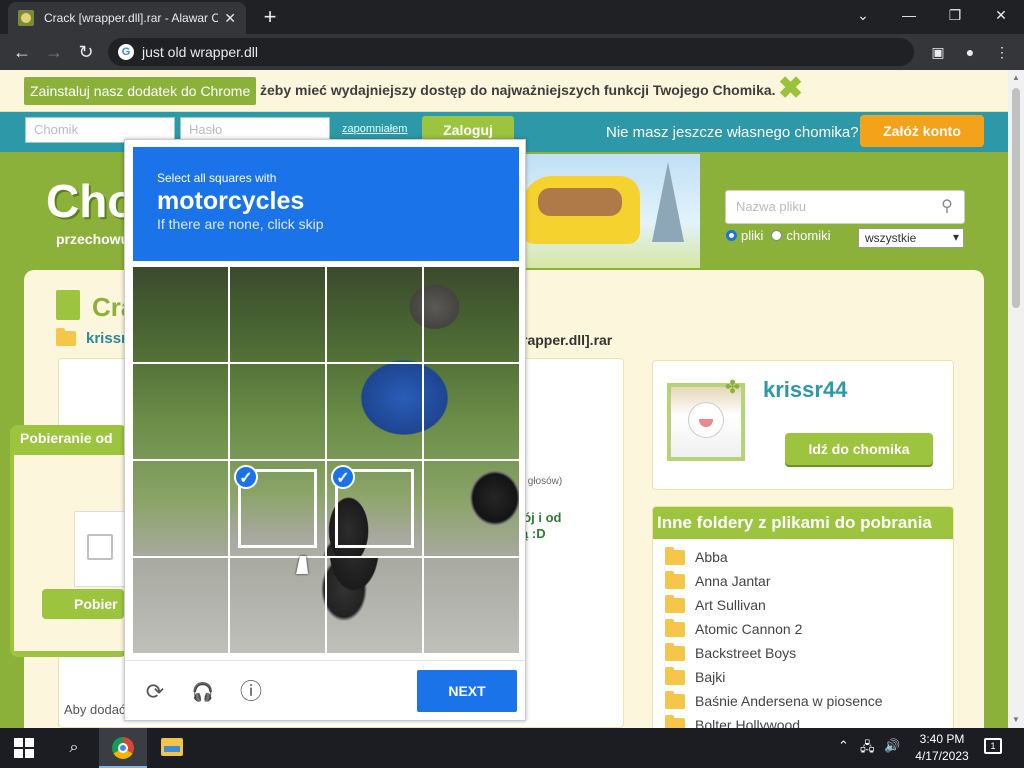 This screenshot has height=768, width=1024. I want to click on breadcrumb-user-link: krissr, so click(106, 338).